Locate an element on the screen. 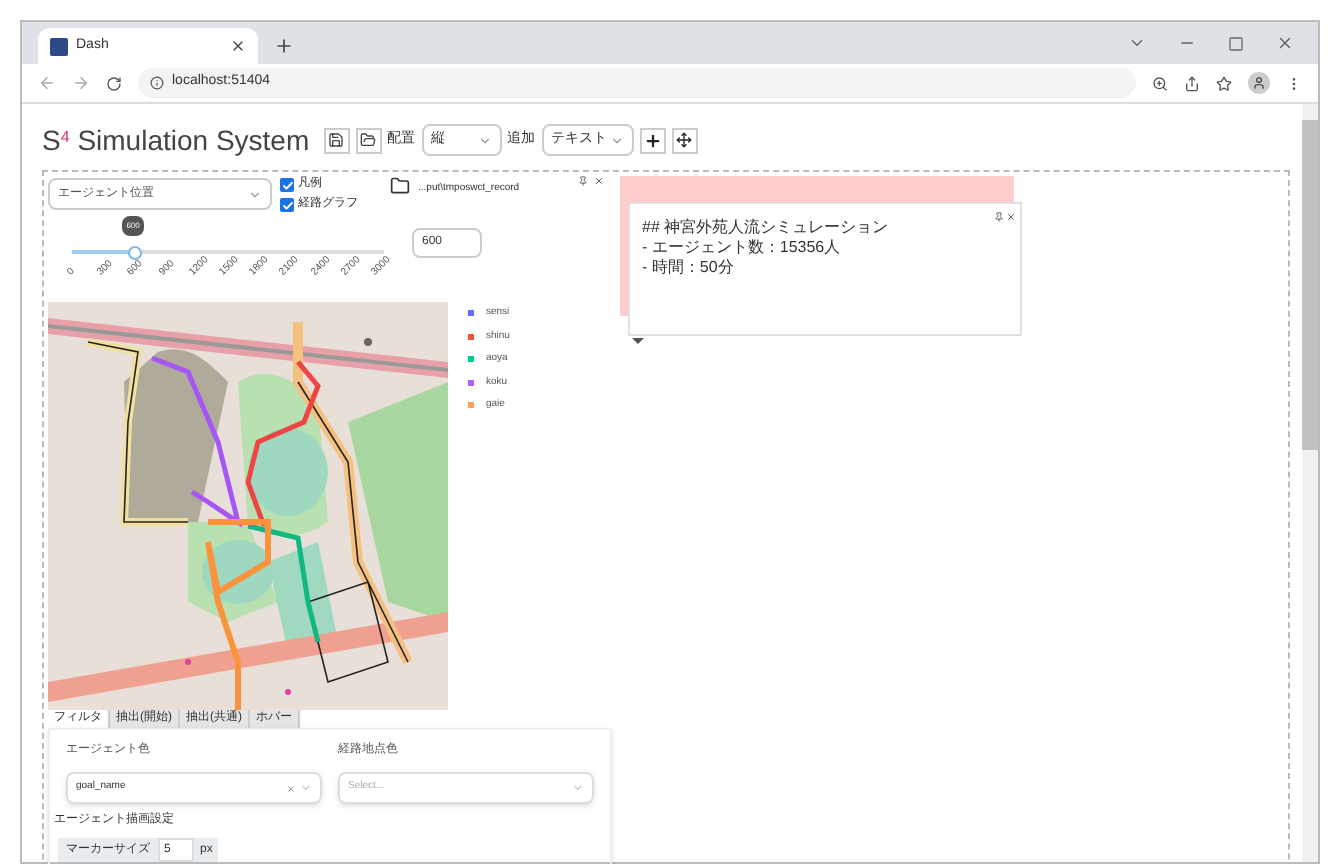  markdown-line: ## 神宮外苑人流シミュレーション is located at coordinates (766, 228).